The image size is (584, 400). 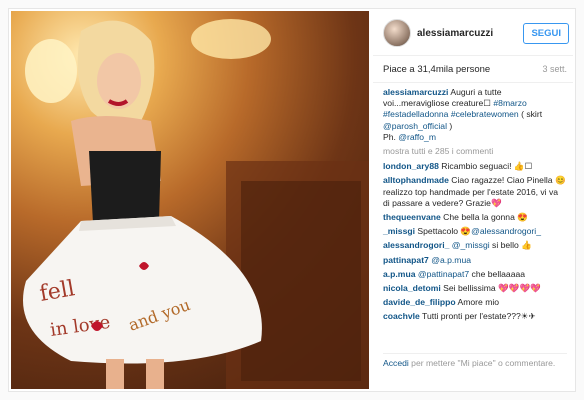 What do you see at coordinates (412, 288) in the screenshot?
I see `comment-username: nicola_detomi` at bounding box center [412, 288].